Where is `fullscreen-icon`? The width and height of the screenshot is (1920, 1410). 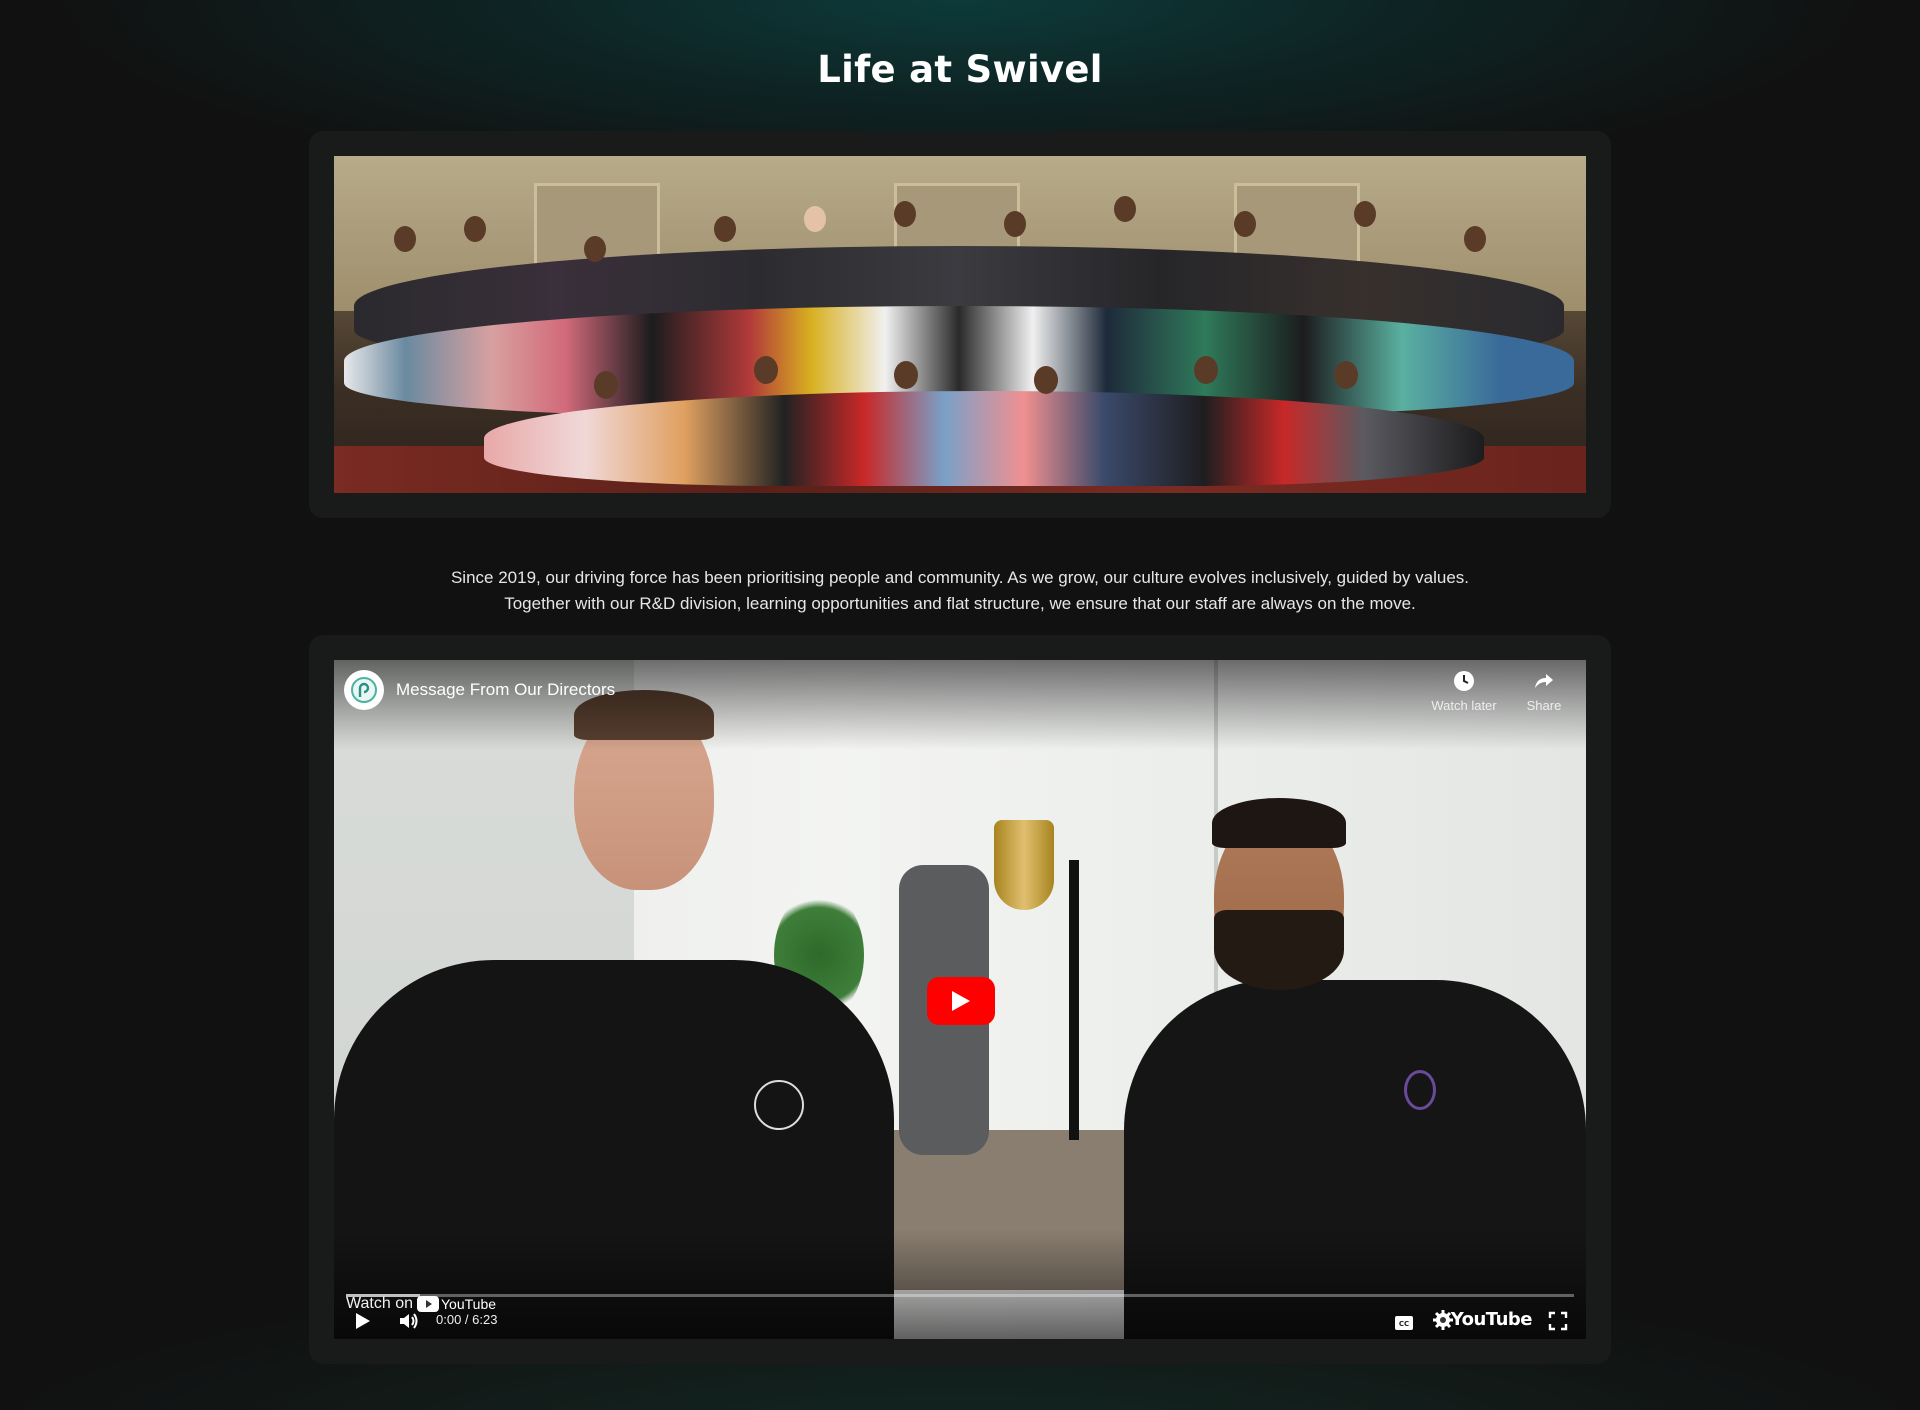
fullscreen-icon is located at coordinates (1558, 1321).